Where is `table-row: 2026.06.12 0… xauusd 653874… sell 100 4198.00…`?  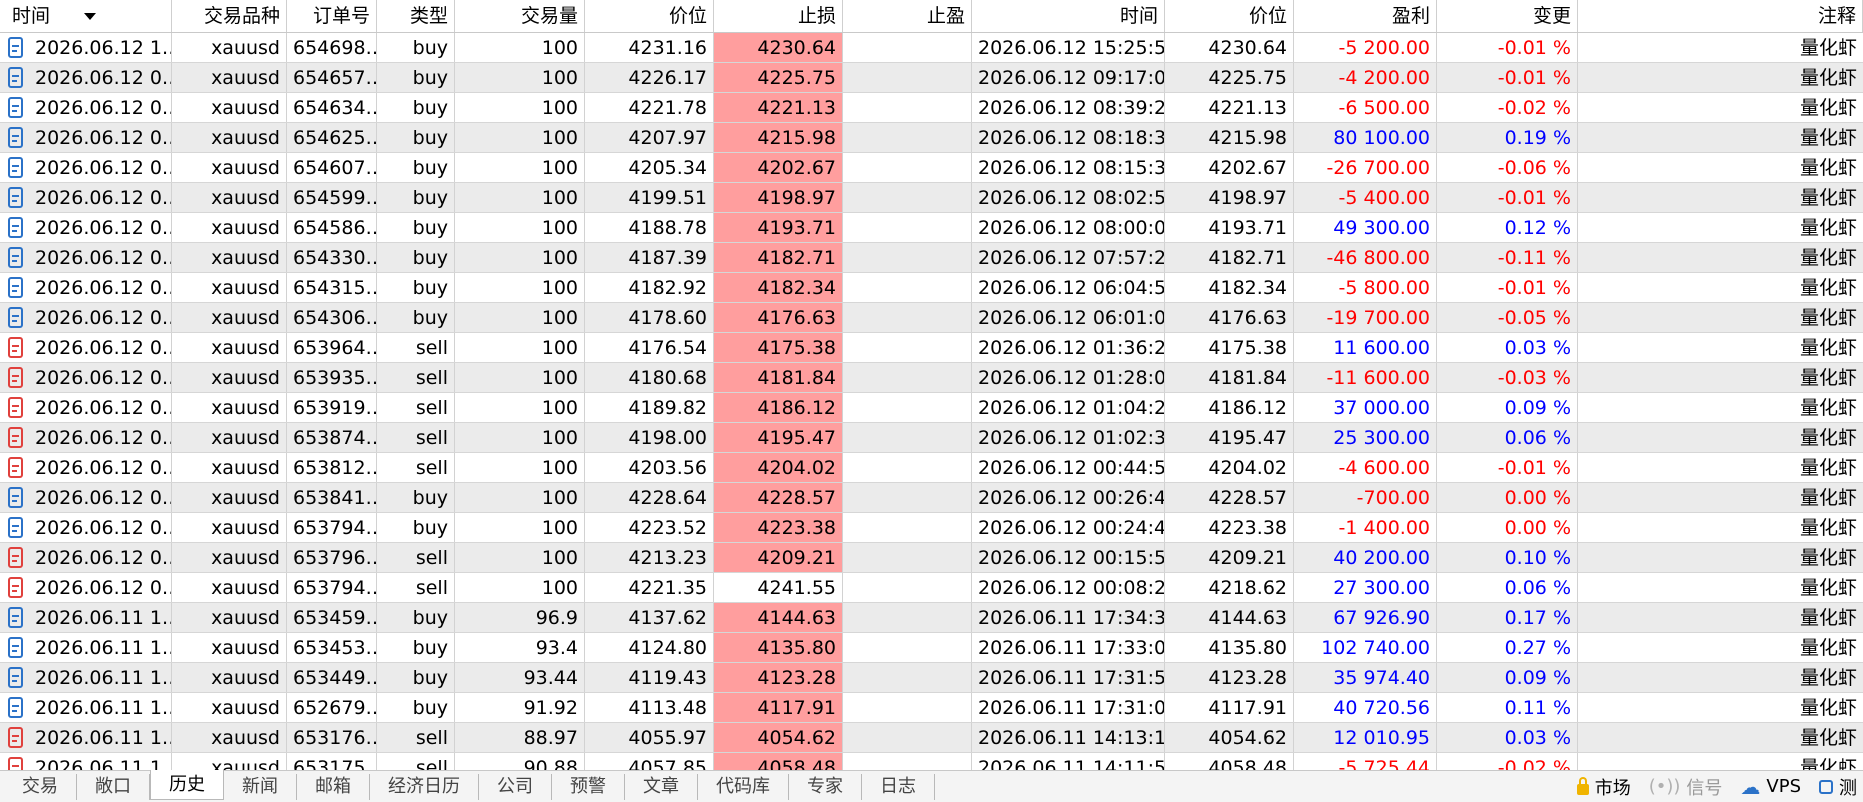
table-row: 2026.06.12 0… xauusd 653874… sell 100 4198.00… is located at coordinates (931, 438).